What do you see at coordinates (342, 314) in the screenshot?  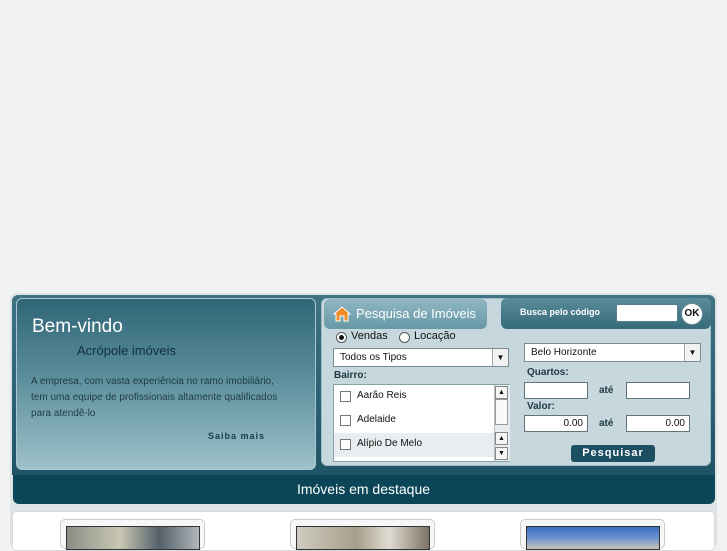 I see `home-icon` at bounding box center [342, 314].